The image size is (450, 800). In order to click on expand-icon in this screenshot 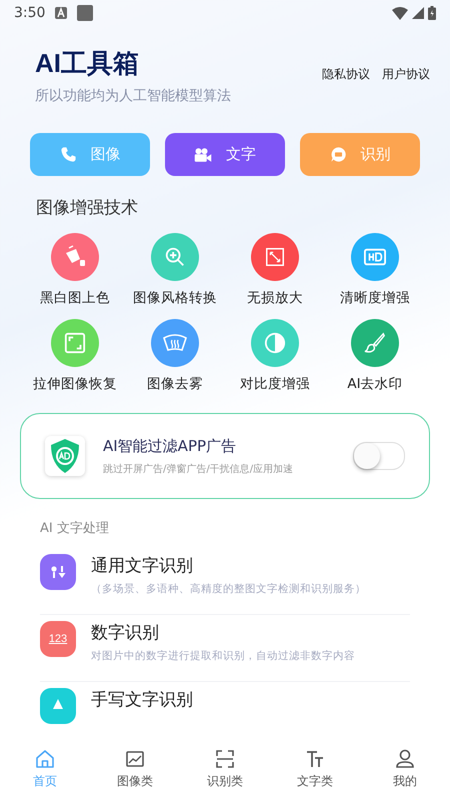, I will do `click(275, 257)`.